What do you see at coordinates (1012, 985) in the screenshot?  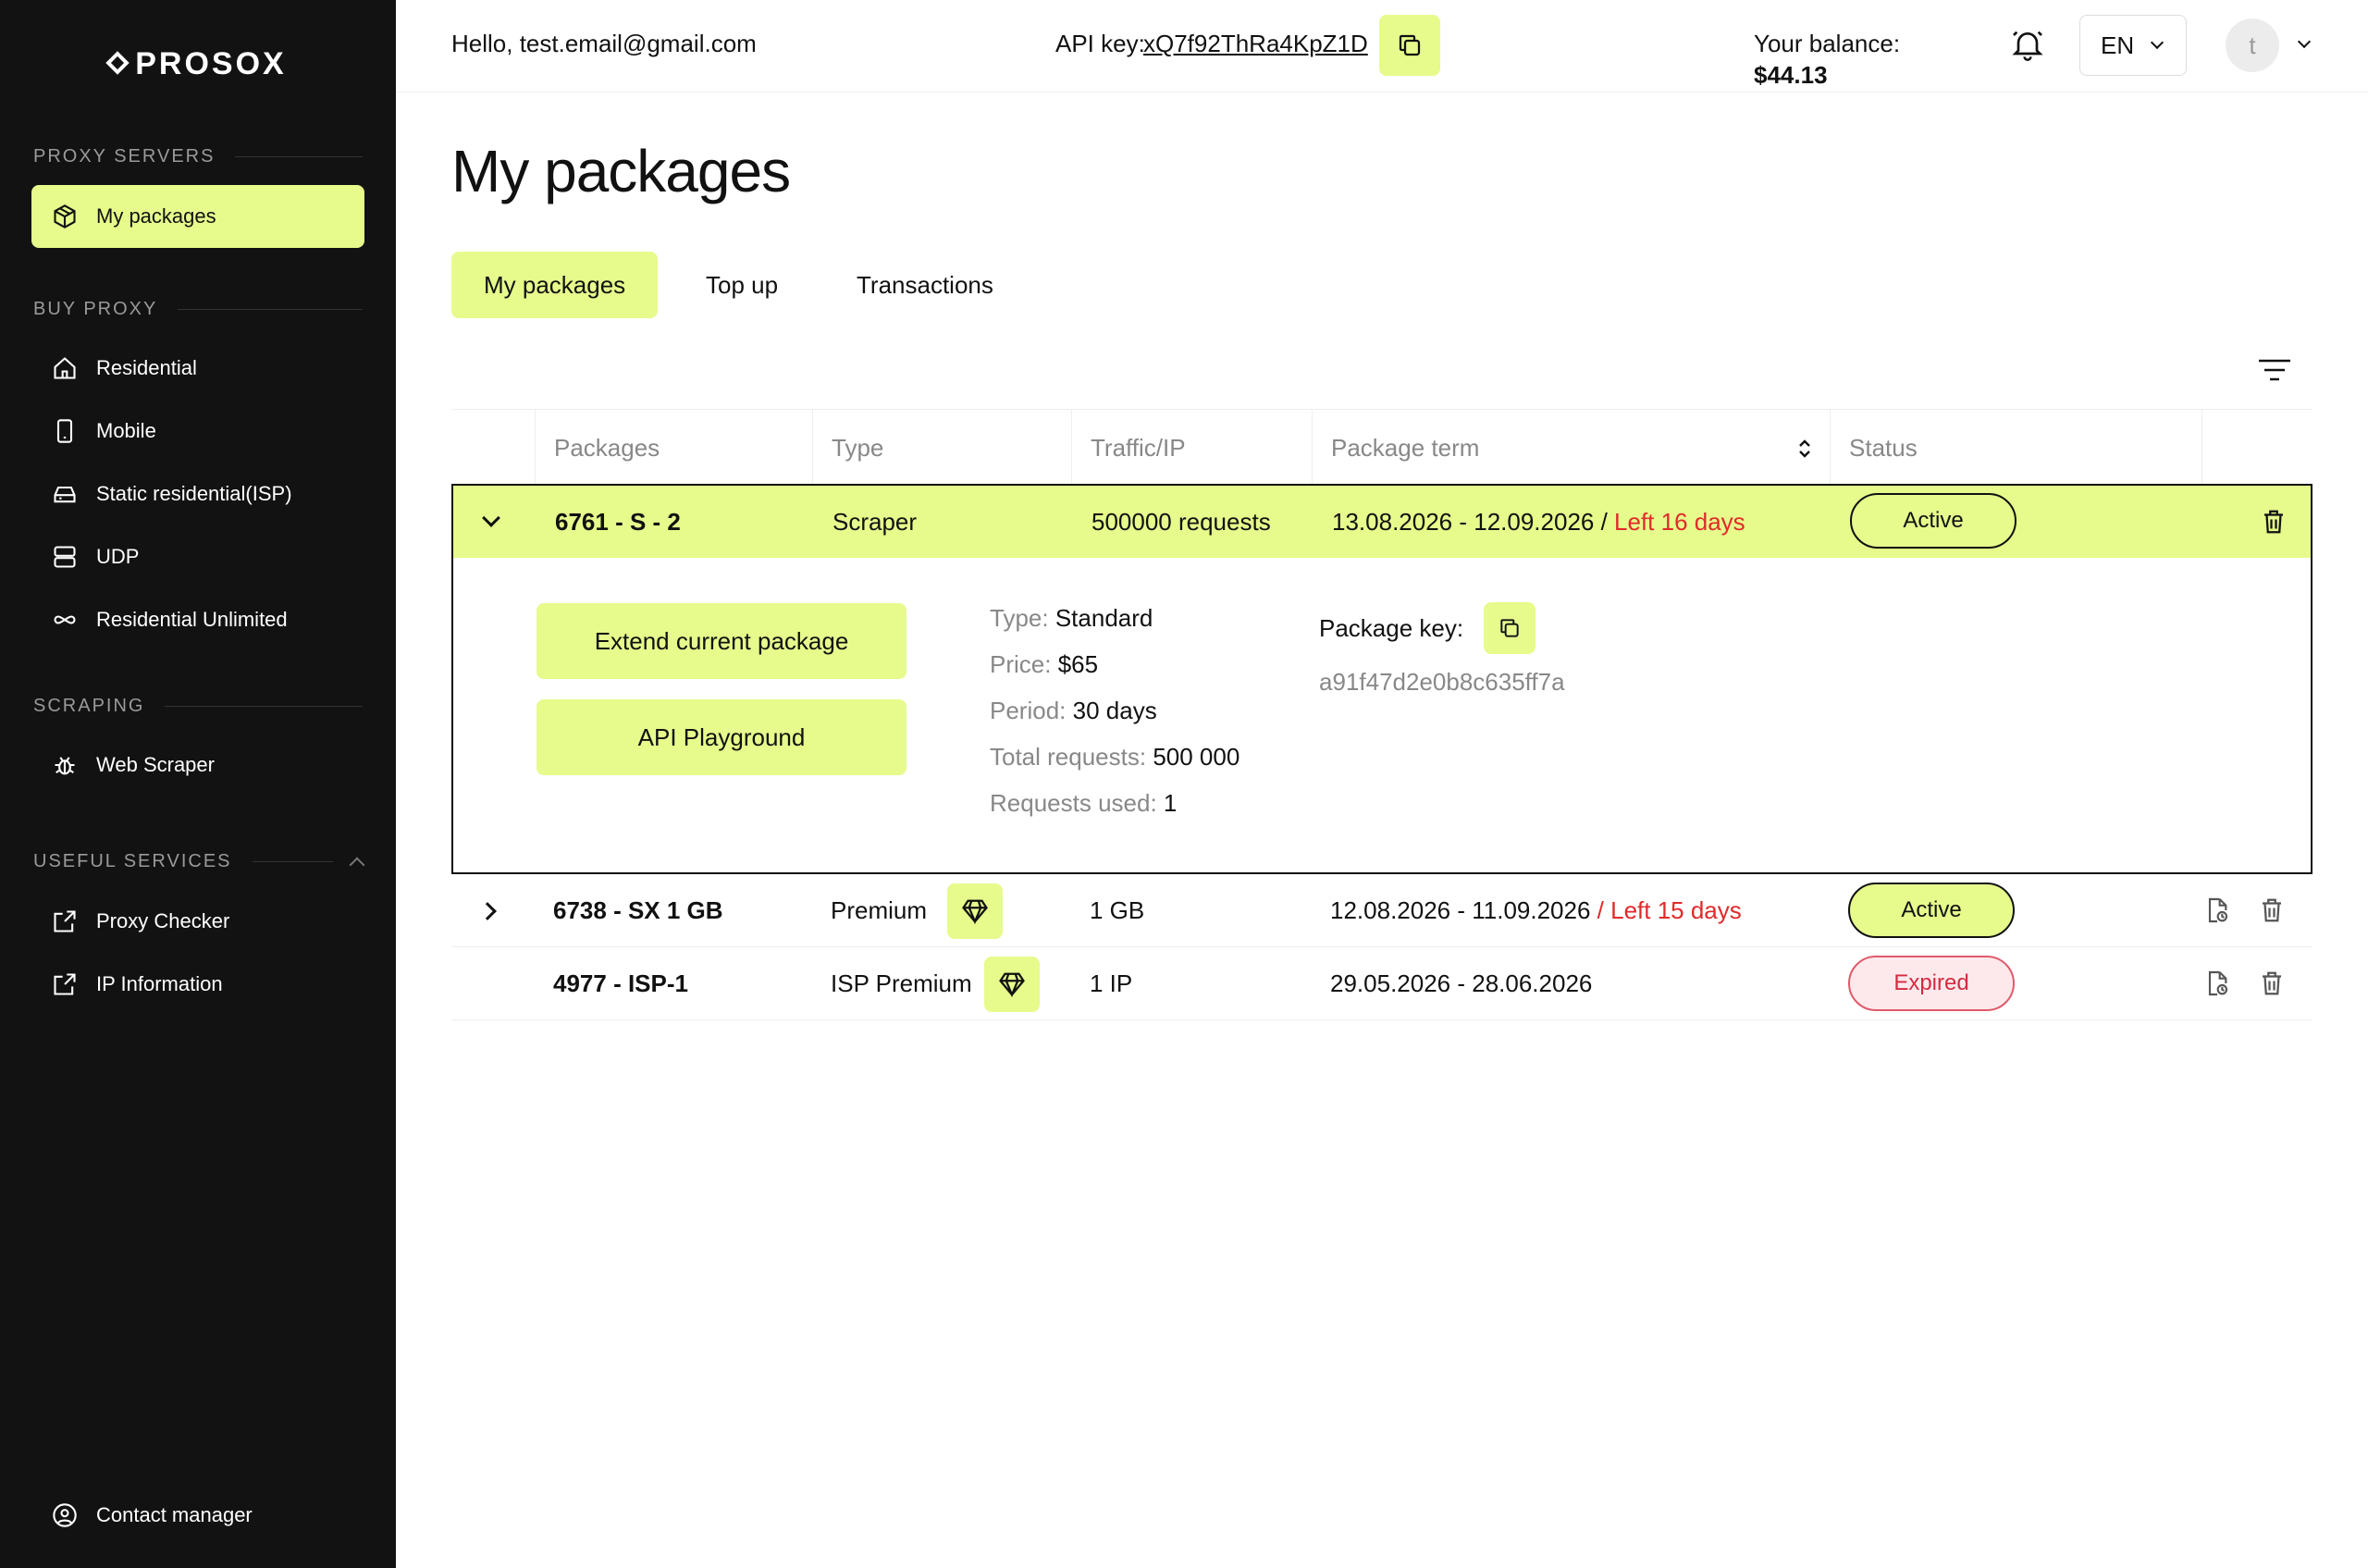 I see `diamond-icon` at bounding box center [1012, 985].